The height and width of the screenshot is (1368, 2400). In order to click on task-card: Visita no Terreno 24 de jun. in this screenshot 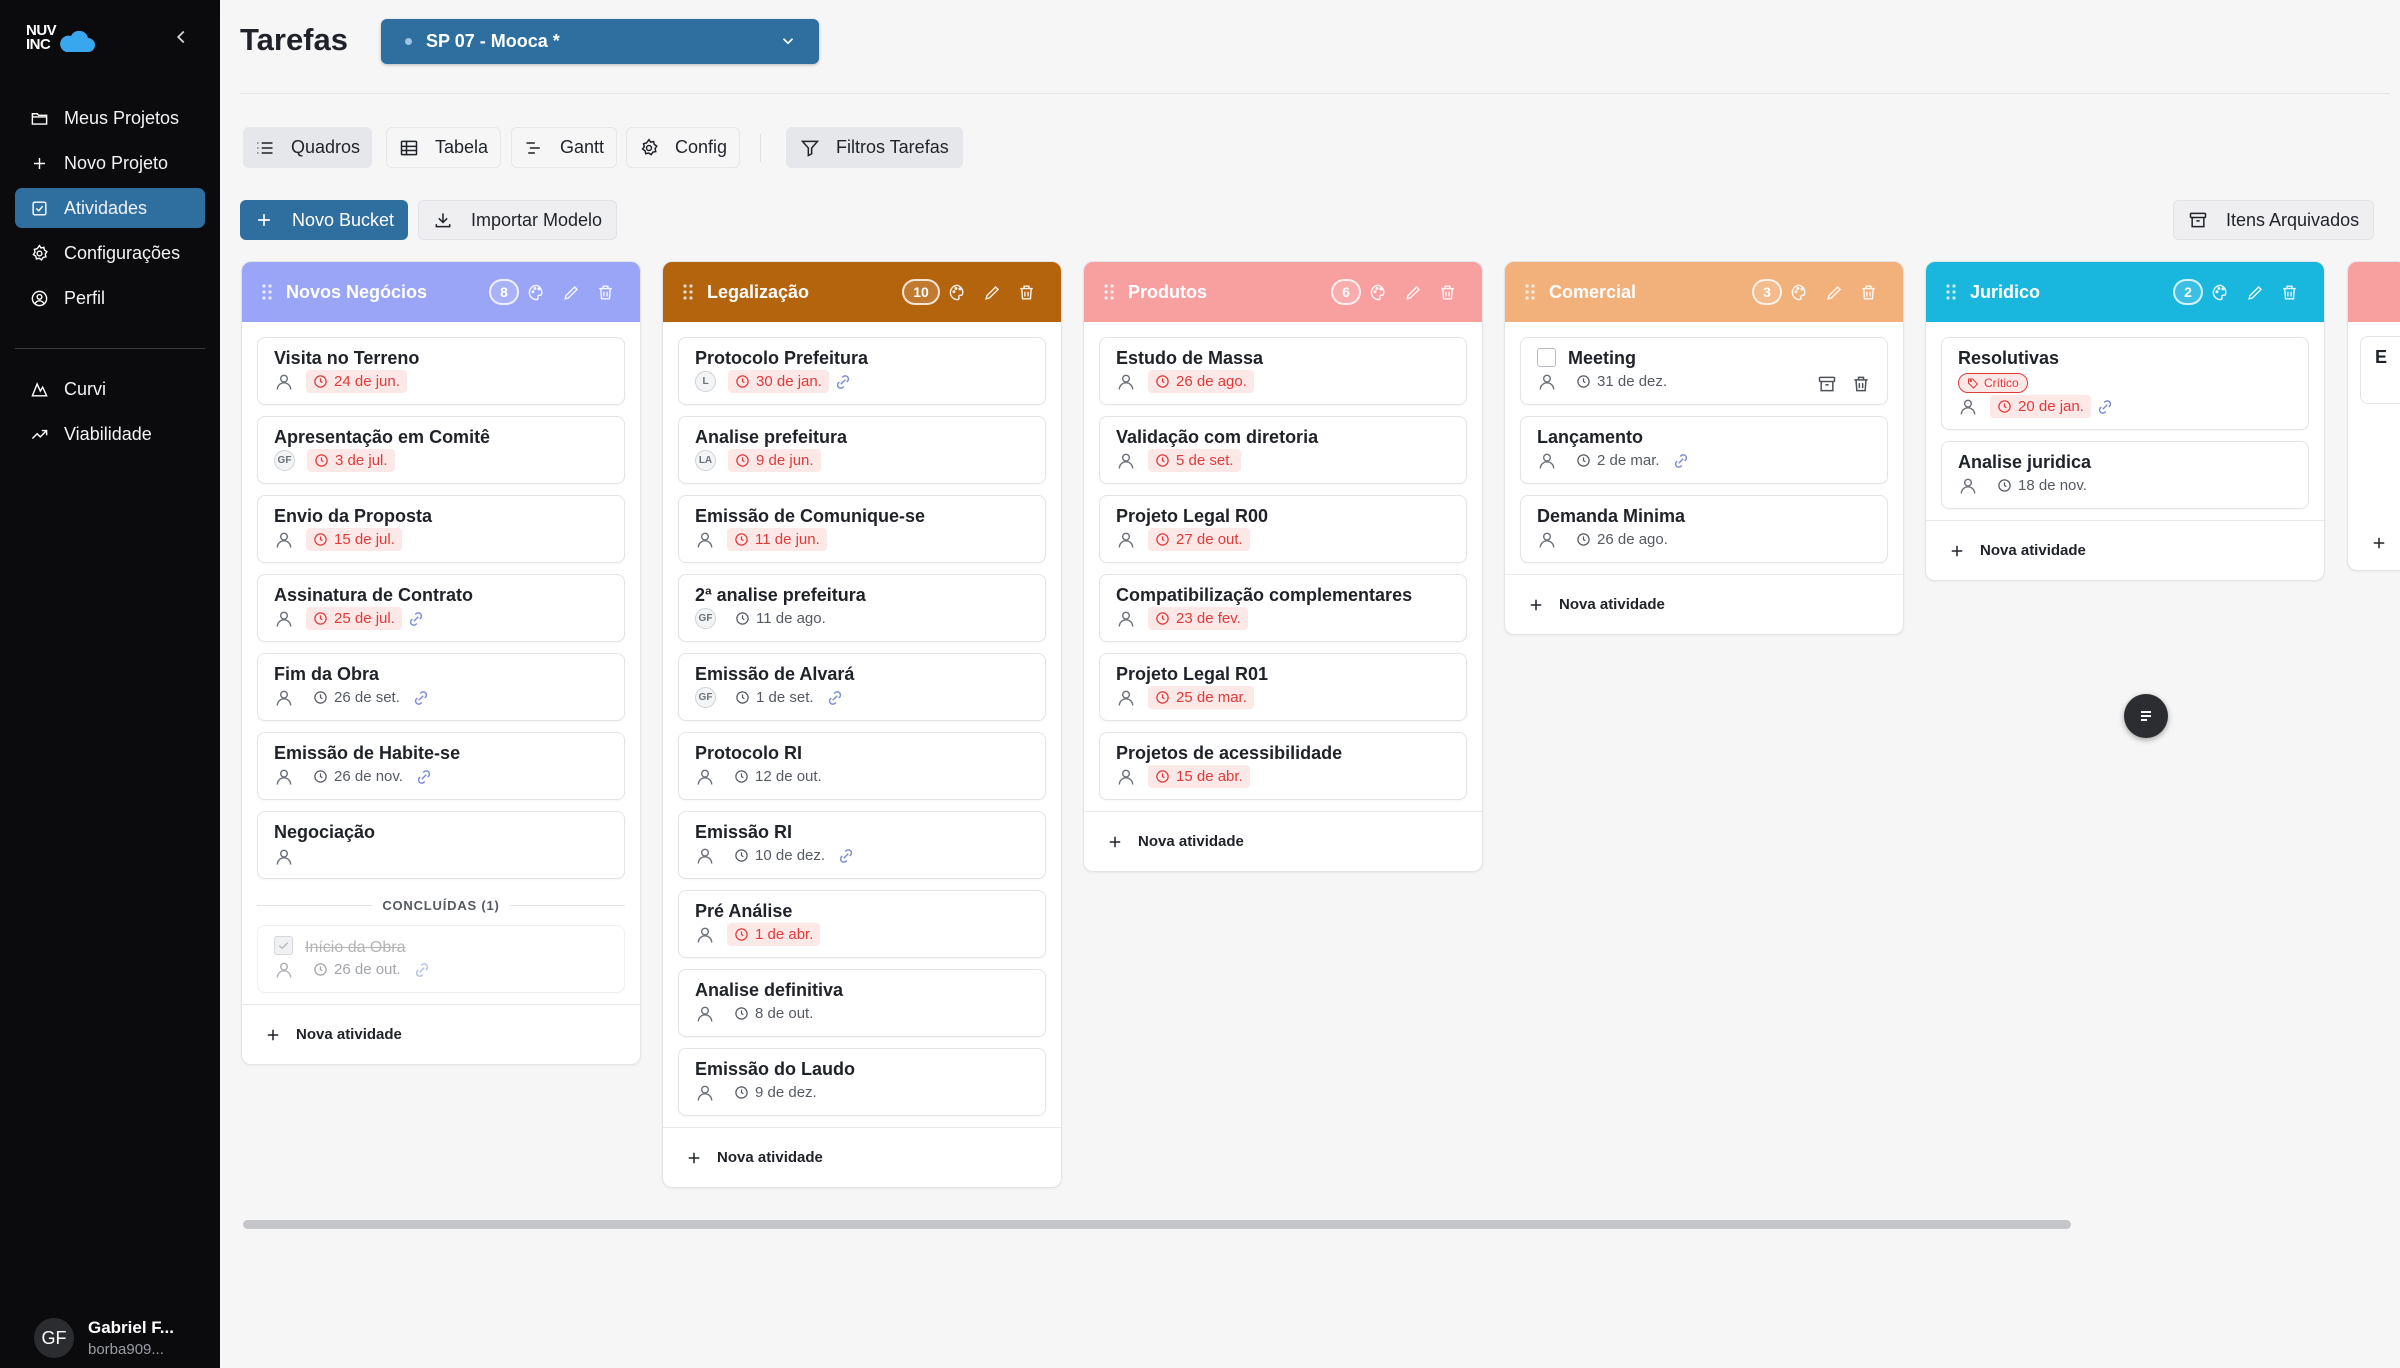, I will do `click(441, 371)`.